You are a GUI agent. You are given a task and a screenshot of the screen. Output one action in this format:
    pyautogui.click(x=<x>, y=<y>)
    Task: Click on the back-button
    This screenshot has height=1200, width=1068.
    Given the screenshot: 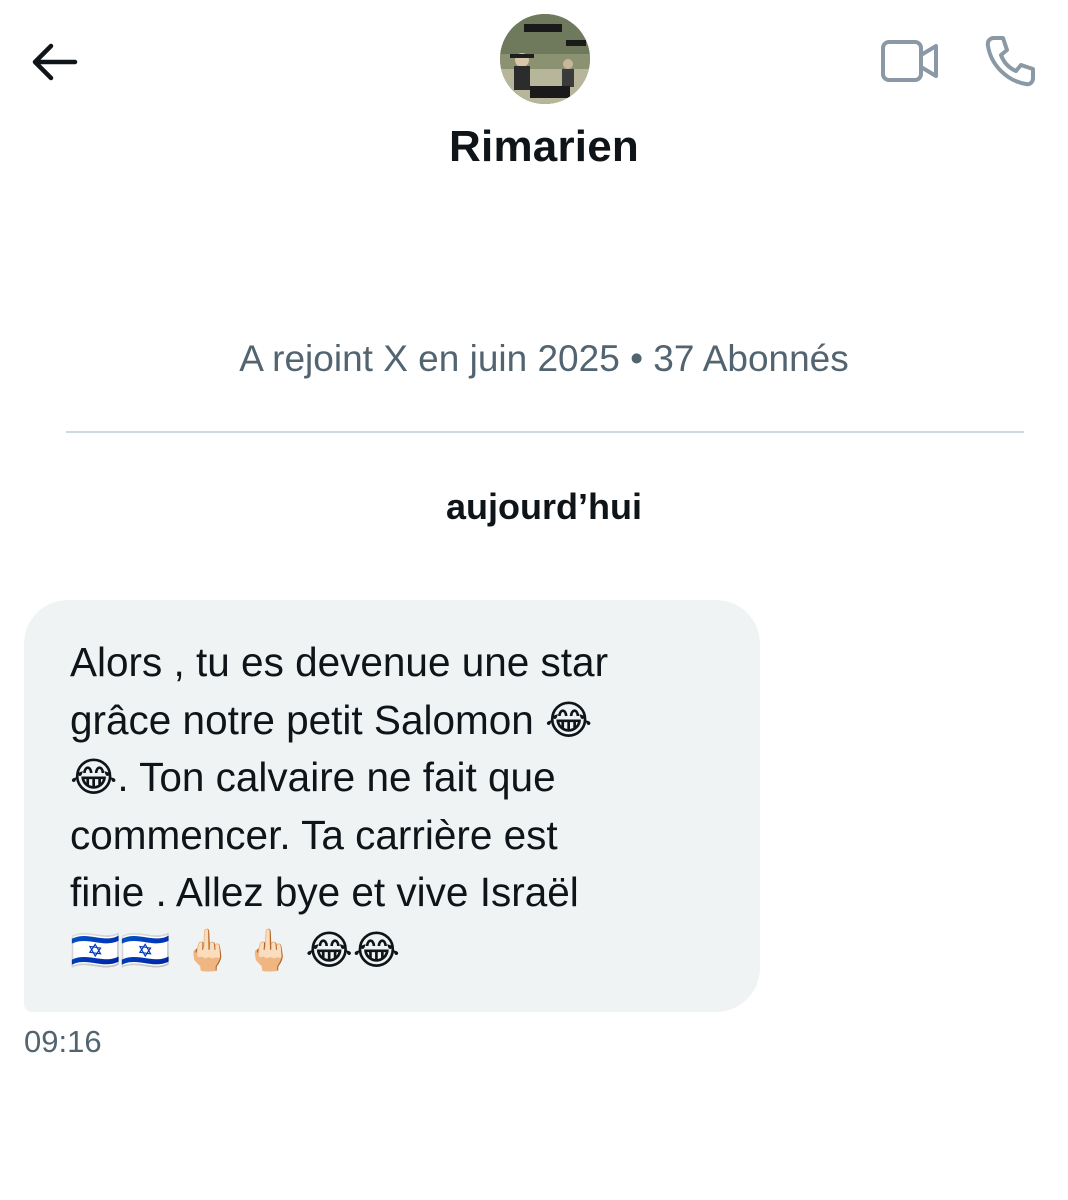 What is the action you would take?
    pyautogui.click(x=54, y=62)
    